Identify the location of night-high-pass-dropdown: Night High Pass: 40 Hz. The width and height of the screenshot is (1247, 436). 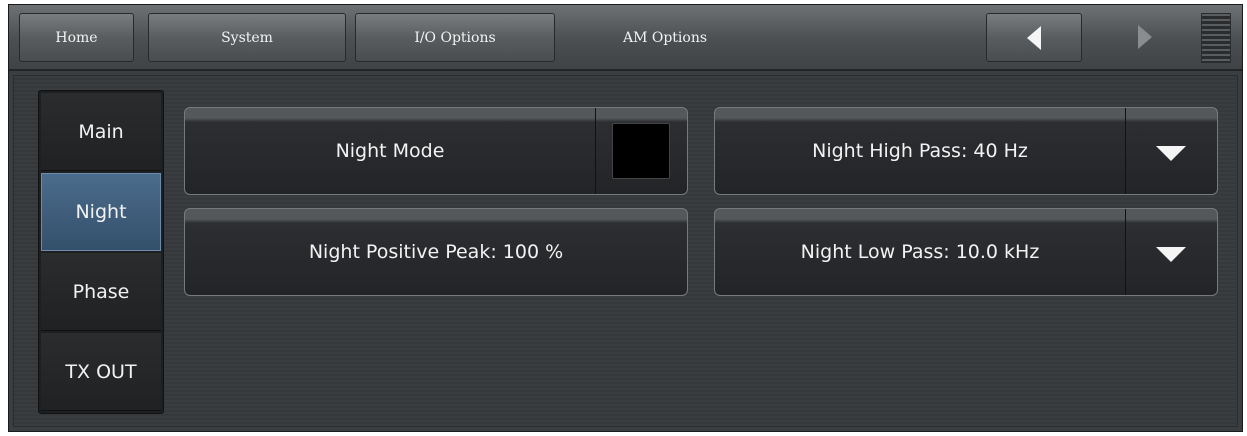
(966, 151).